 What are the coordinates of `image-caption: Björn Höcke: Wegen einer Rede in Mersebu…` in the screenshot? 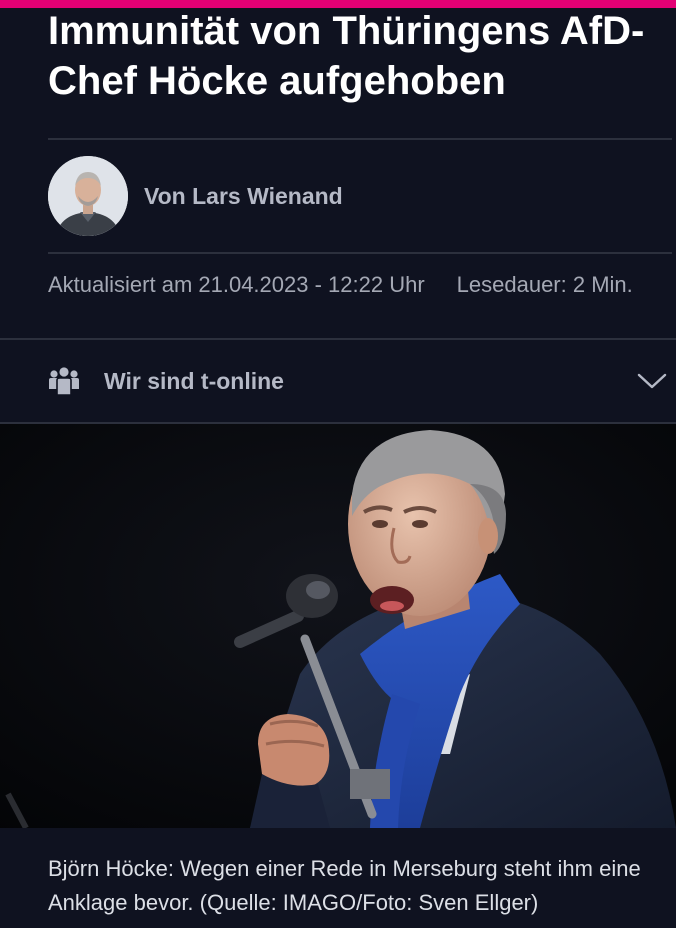 It's located at (344, 885).